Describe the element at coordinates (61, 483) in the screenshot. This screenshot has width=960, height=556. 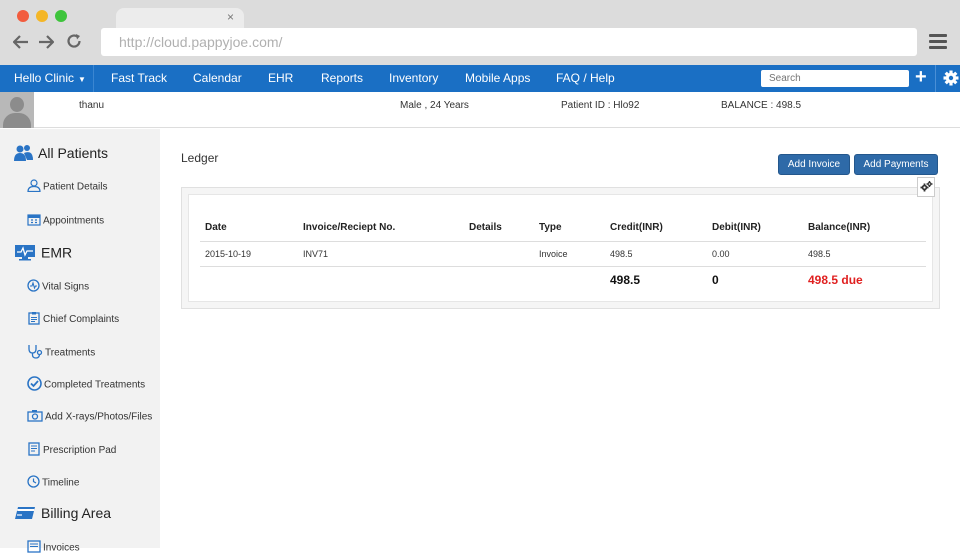
I see `sidebar-item-label: Timeline` at that location.